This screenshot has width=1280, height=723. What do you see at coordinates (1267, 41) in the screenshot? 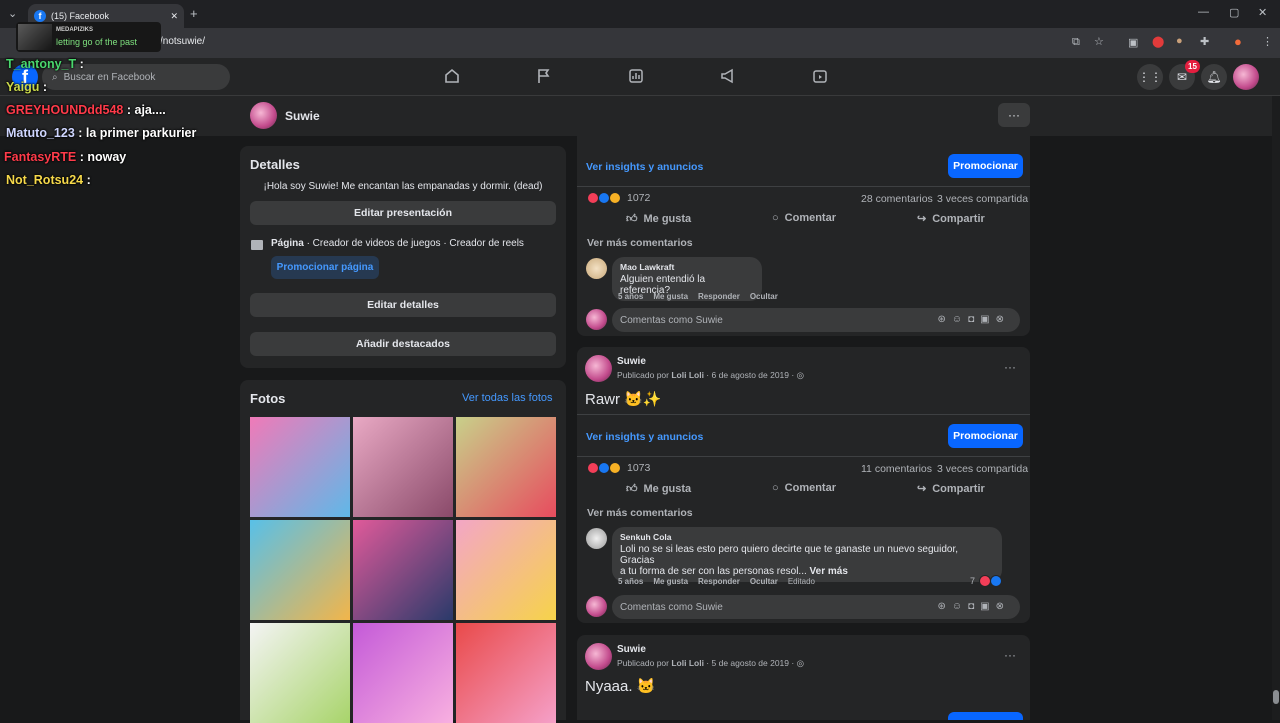
I see `chrome-menu-icon: ⋮` at bounding box center [1267, 41].